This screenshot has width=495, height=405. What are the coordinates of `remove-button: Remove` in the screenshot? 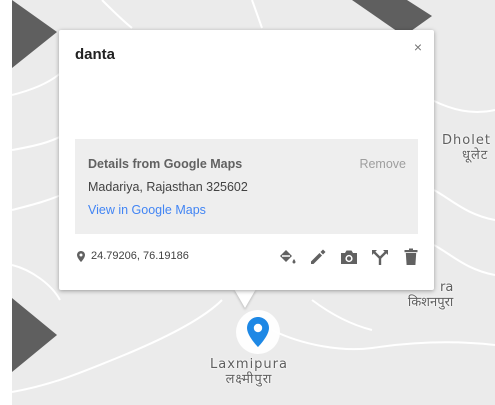 It's located at (382, 164).